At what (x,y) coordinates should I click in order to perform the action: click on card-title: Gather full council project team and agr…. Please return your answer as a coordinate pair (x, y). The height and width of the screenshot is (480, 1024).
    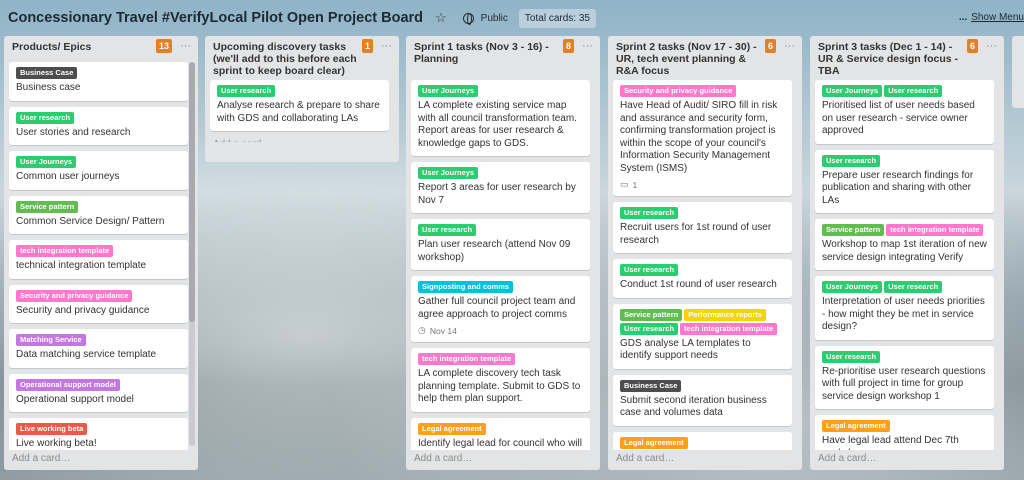
    Looking at the image, I should click on (497, 308).